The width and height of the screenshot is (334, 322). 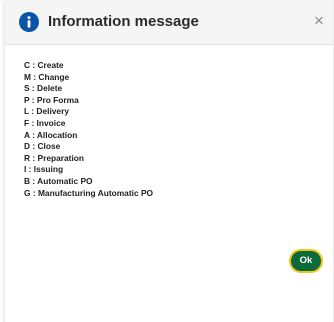 I want to click on code-item: C : Create, so click(x=44, y=65).